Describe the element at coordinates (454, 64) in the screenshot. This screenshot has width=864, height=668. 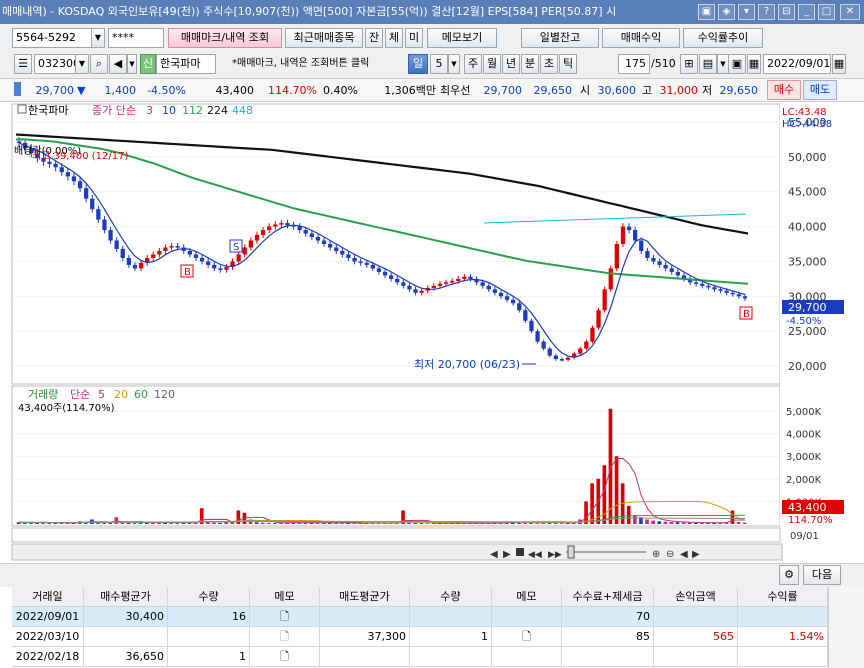
I see `multiplier-dropdown-icon: ▼` at that location.